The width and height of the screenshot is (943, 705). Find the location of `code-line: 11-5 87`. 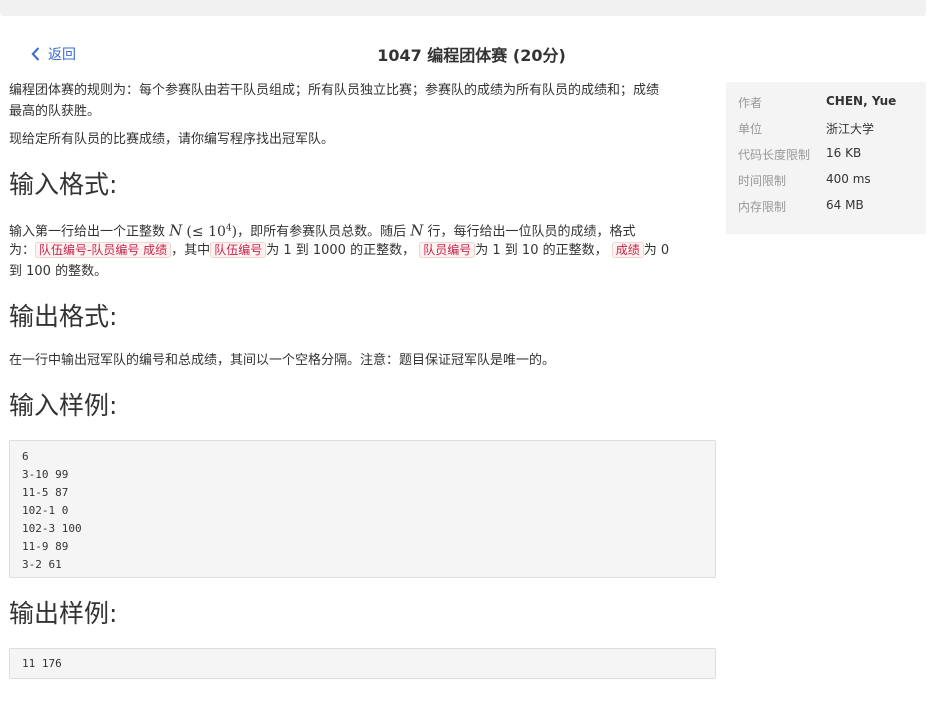

code-line: 11-5 87 is located at coordinates (45, 492).